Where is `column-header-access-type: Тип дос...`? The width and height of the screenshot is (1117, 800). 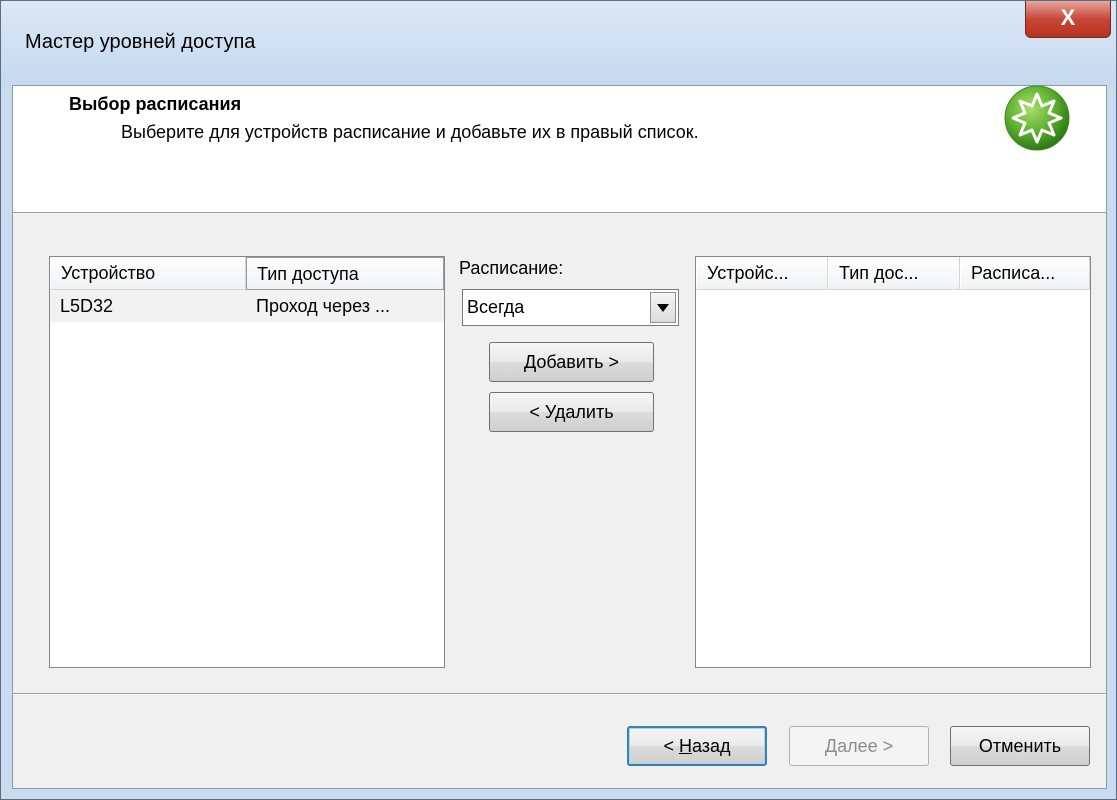
column-header-access-type: Тип дос... is located at coordinates (894, 273).